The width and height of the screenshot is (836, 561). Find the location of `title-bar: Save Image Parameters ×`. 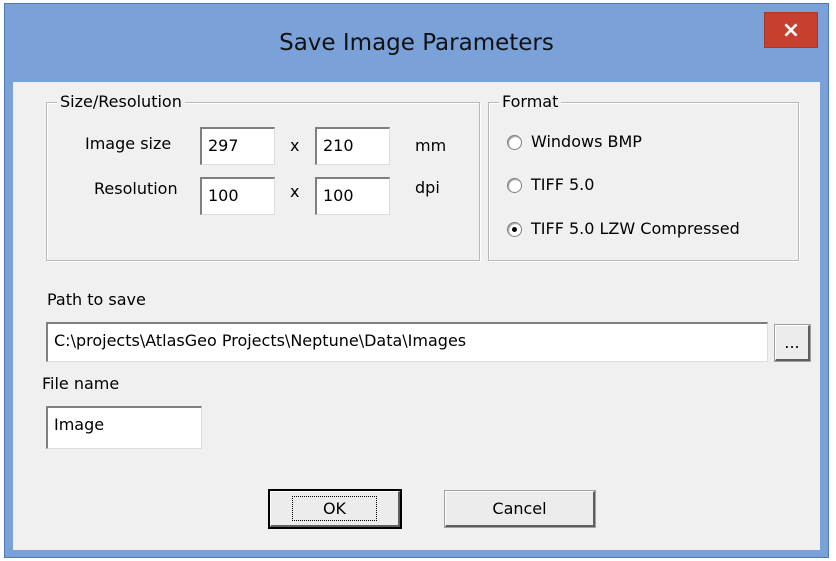

title-bar: Save Image Parameters × is located at coordinates (416, 43).